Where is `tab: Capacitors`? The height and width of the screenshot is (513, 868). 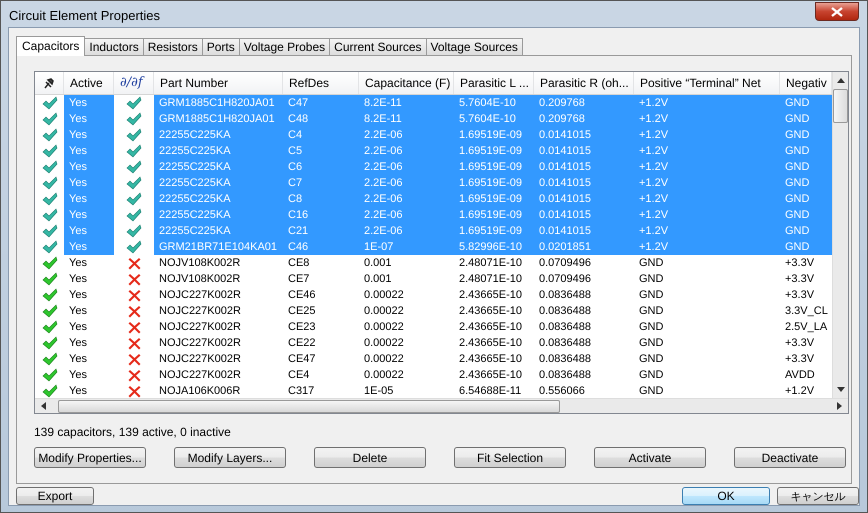 tab: Capacitors is located at coordinates (51, 46).